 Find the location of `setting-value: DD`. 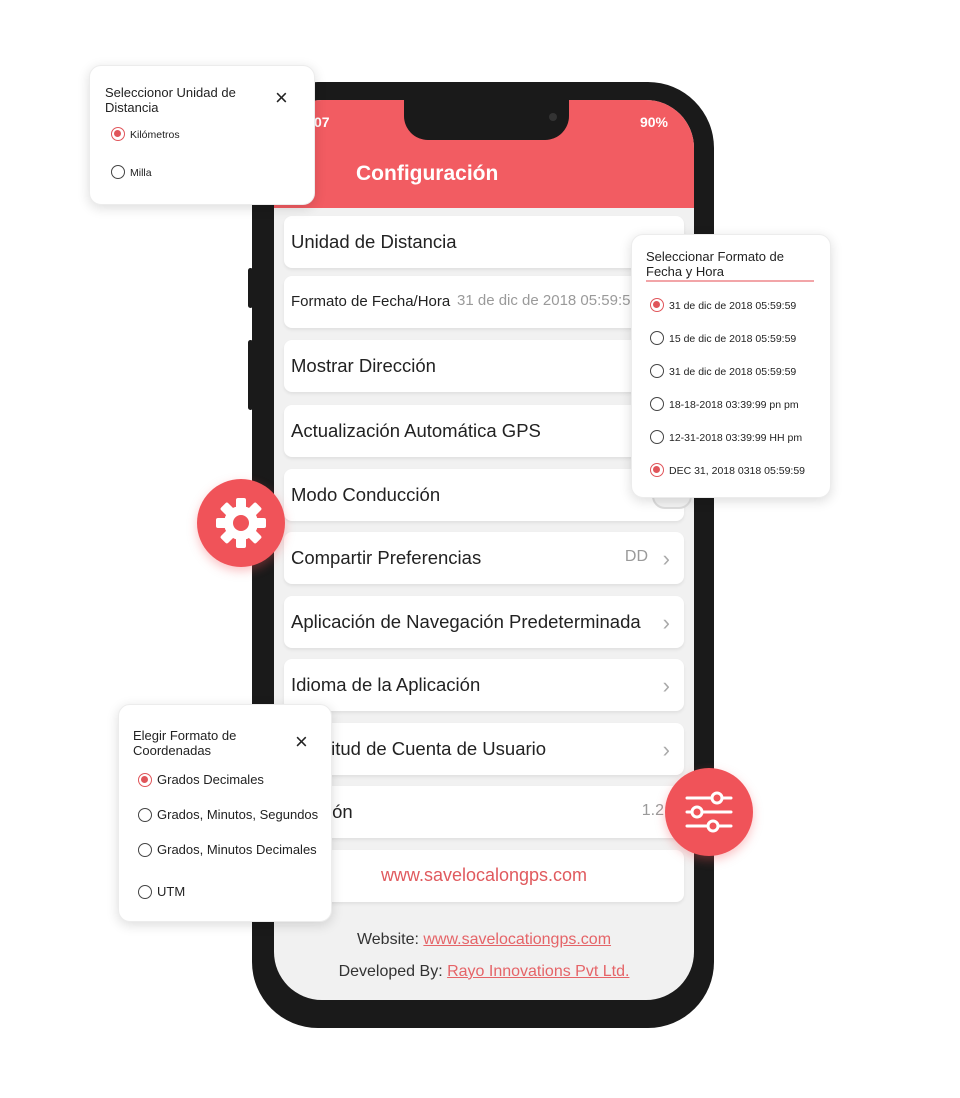

setting-value: DD is located at coordinates (636, 556).